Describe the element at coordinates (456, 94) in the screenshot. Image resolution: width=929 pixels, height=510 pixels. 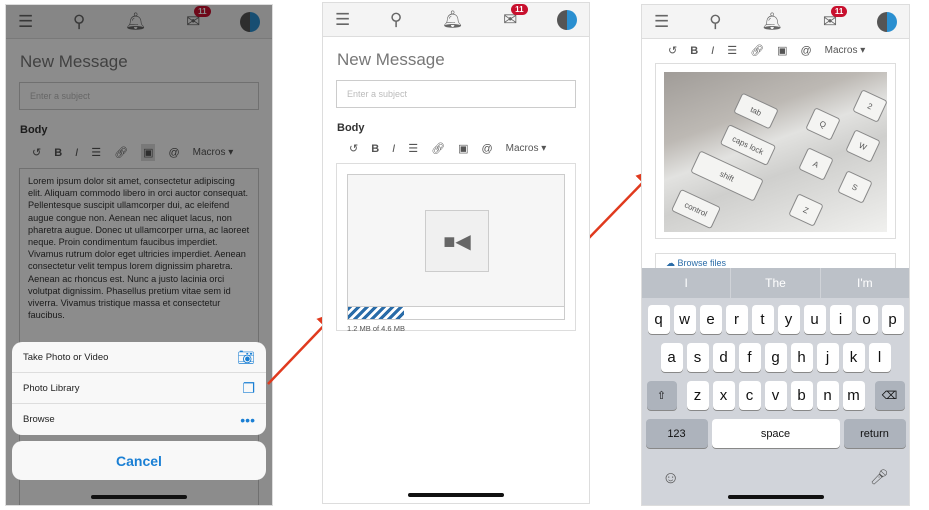
I see `subject-input: Enter a subject` at that location.